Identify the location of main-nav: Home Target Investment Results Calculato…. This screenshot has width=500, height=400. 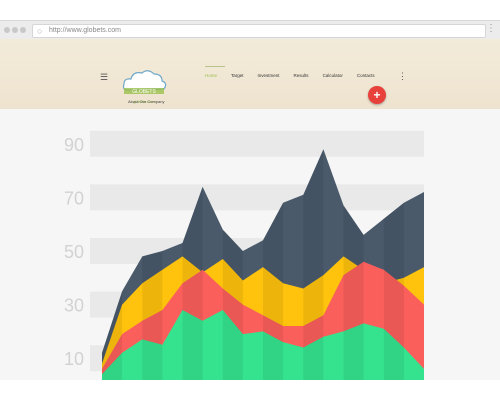
(290, 75).